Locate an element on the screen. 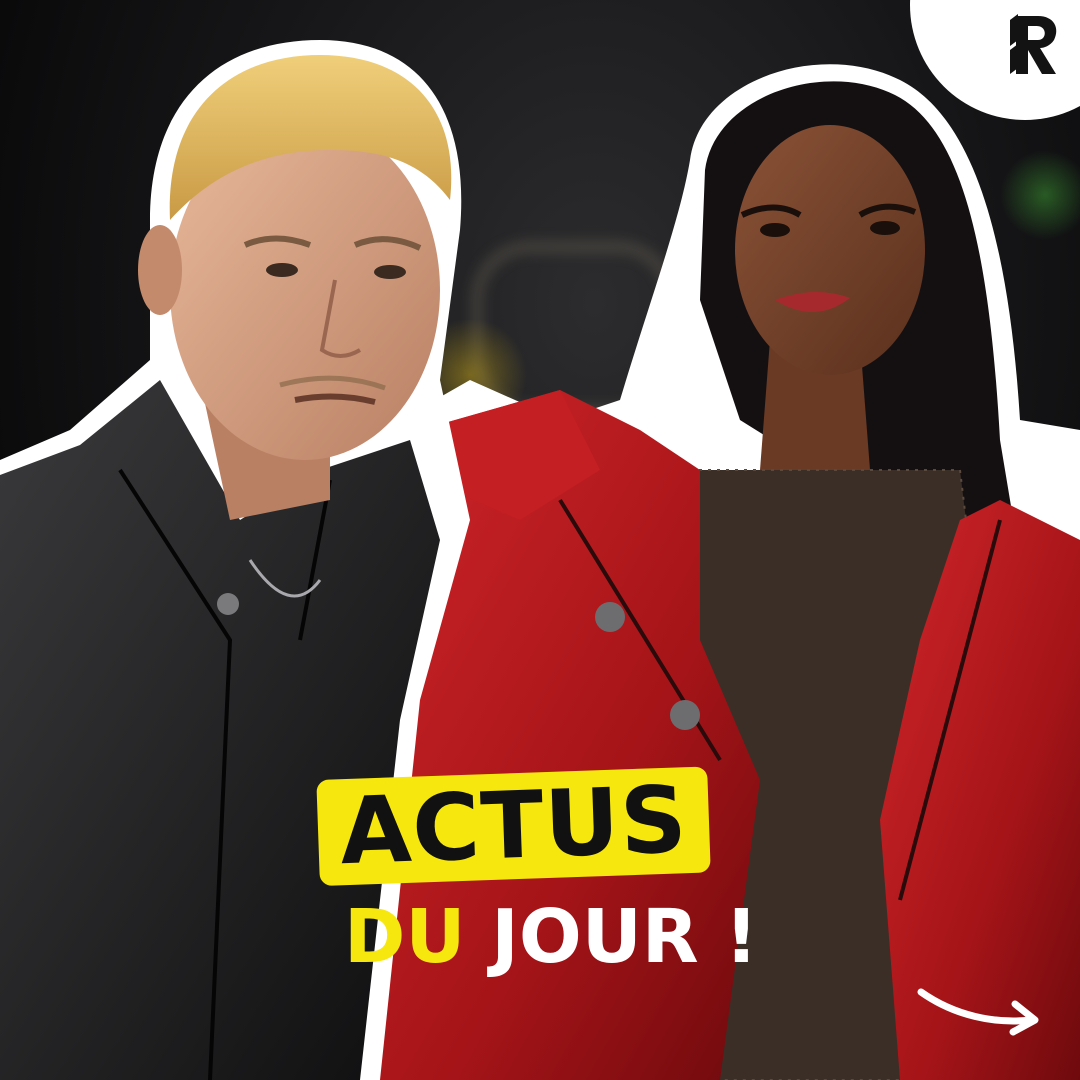 This screenshot has width=1080, height=1080. headline-sub-main: JOUR ! is located at coordinates (625, 937).